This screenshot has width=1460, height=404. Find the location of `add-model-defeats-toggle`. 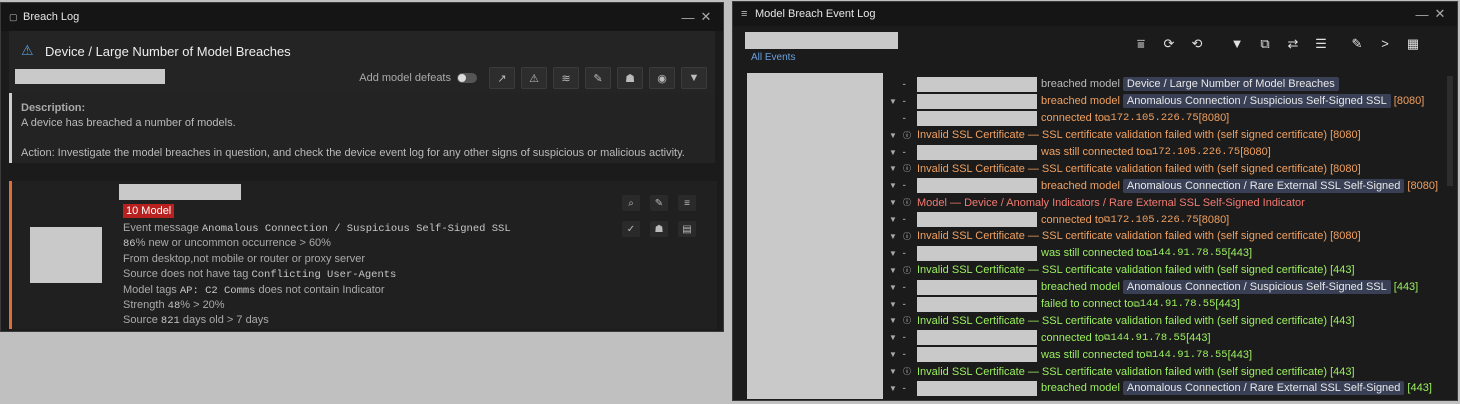

add-model-defeats-toggle is located at coordinates (467, 78).